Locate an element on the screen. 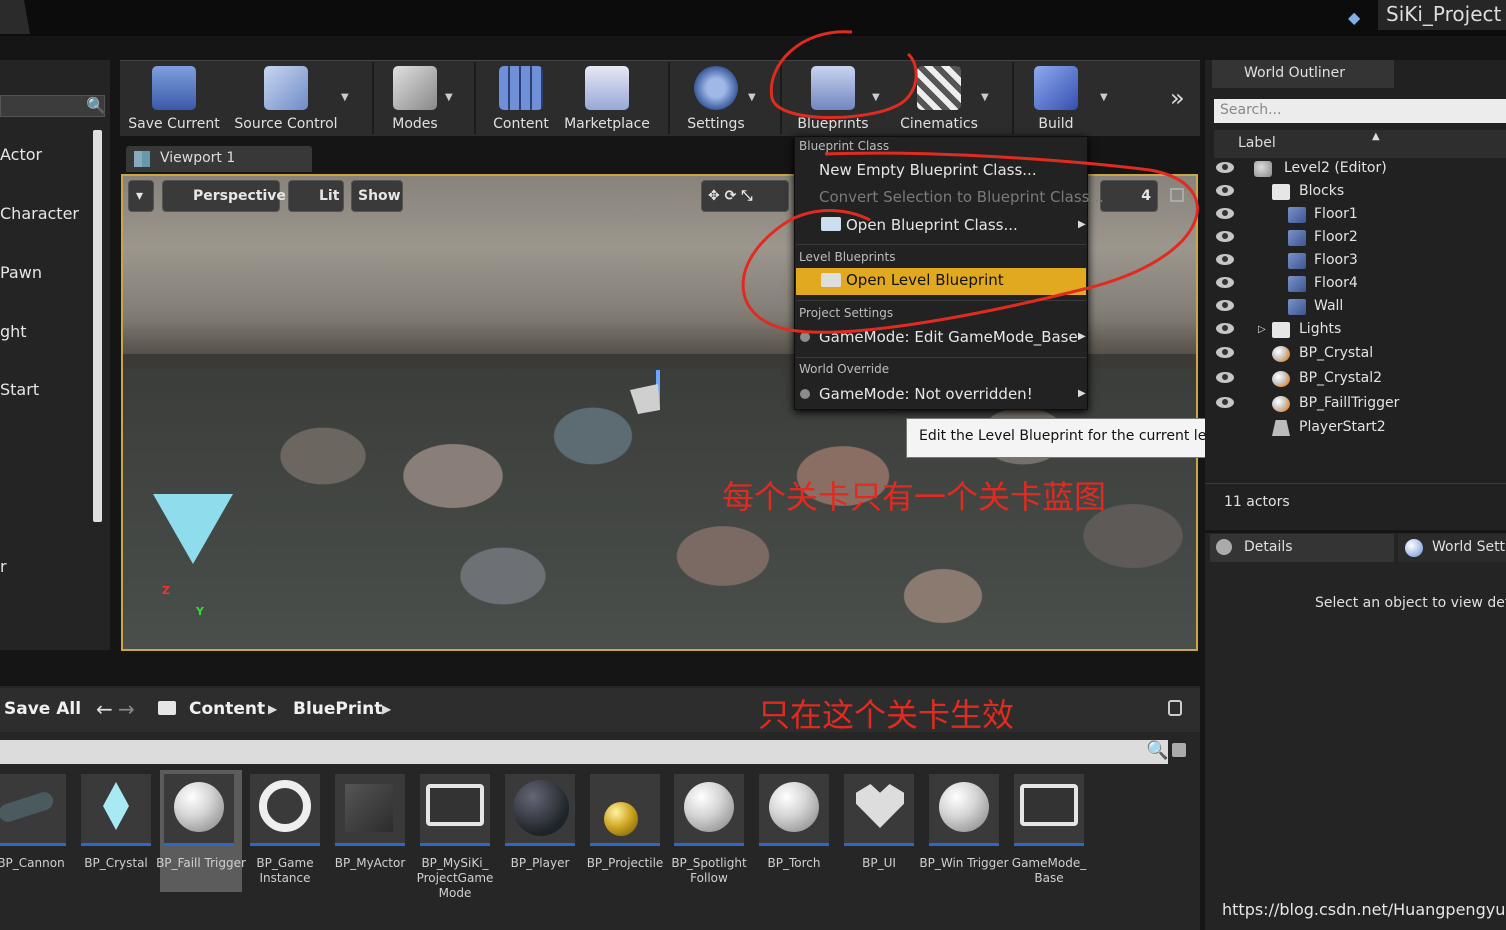 The height and width of the screenshot is (930, 1506). save-search-icon is located at coordinates (1179, 750).